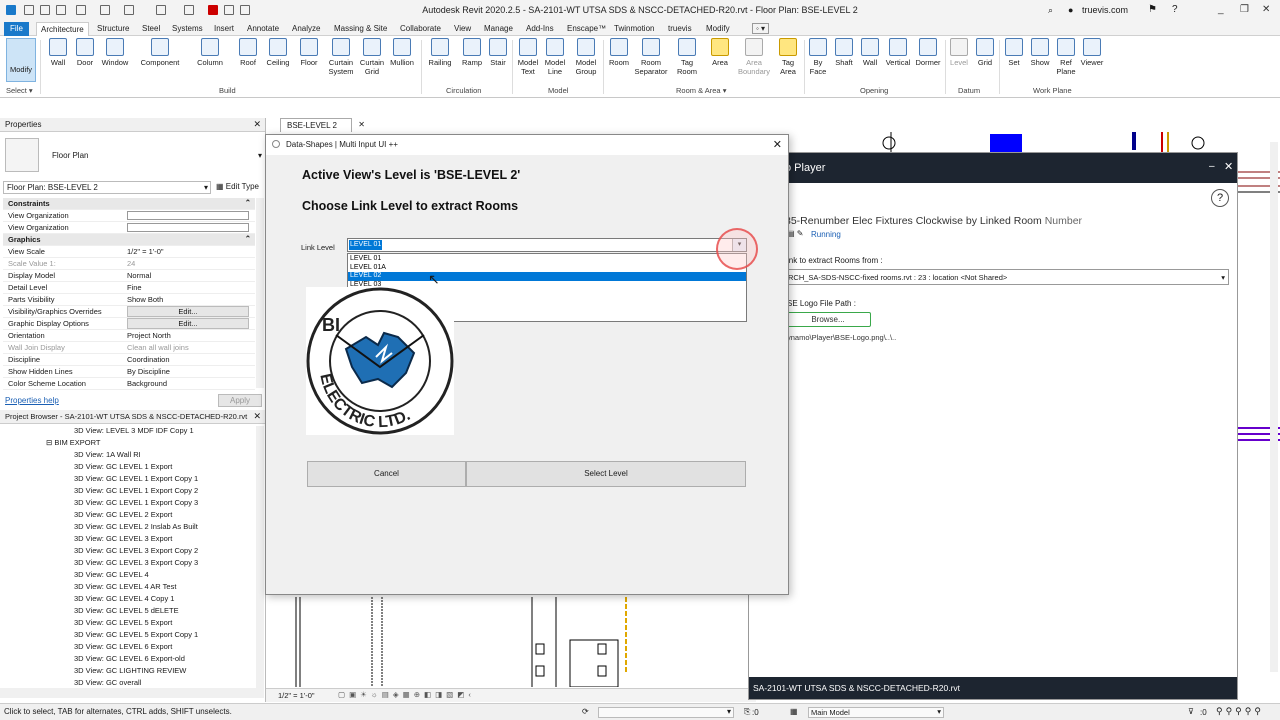  Describe the element at coordinates (1221, 9) in the screenshot. I see `minimize-button: _` at that location.